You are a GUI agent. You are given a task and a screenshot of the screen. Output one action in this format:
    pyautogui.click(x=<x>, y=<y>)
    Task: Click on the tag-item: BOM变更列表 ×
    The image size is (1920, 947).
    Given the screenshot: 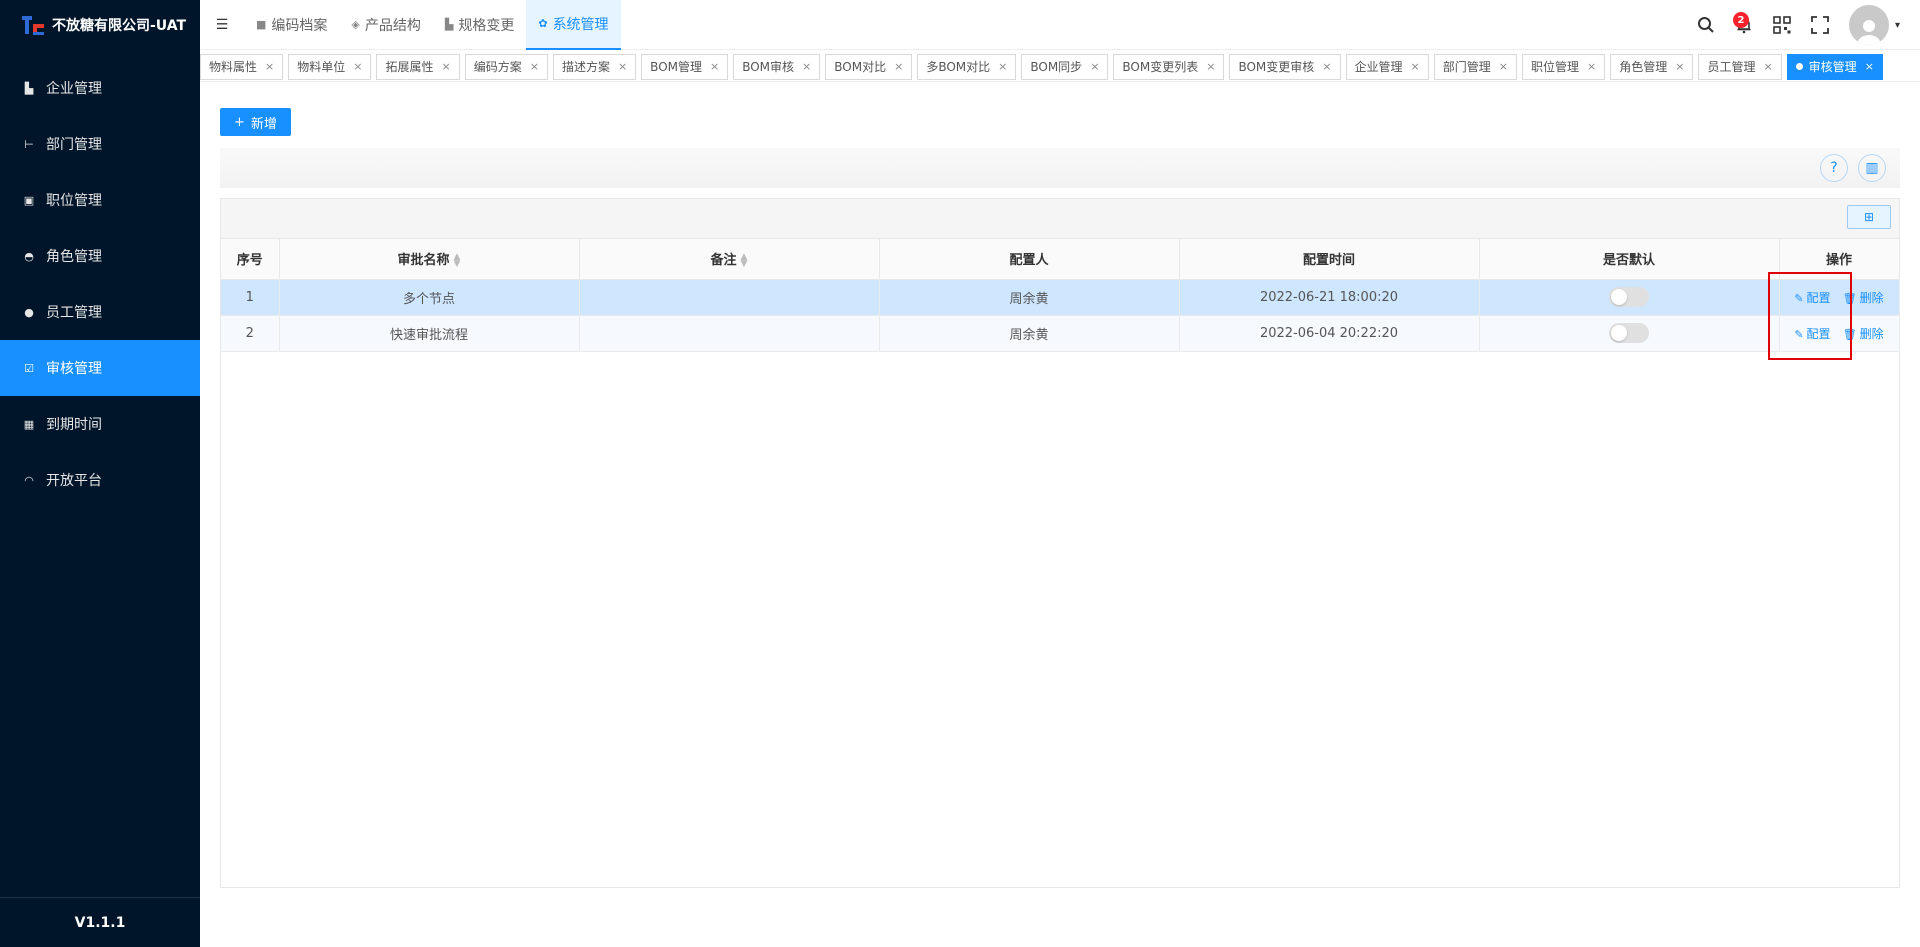 What is the action you would take?
    pyautogui.click(x=1169, y=66)
    